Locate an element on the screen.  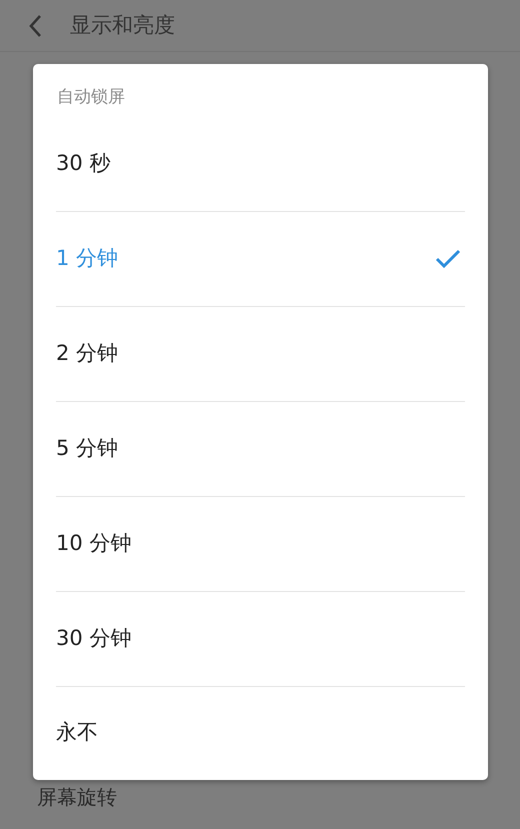
option-row: 30 秒 is located at coordinates (260, 164).